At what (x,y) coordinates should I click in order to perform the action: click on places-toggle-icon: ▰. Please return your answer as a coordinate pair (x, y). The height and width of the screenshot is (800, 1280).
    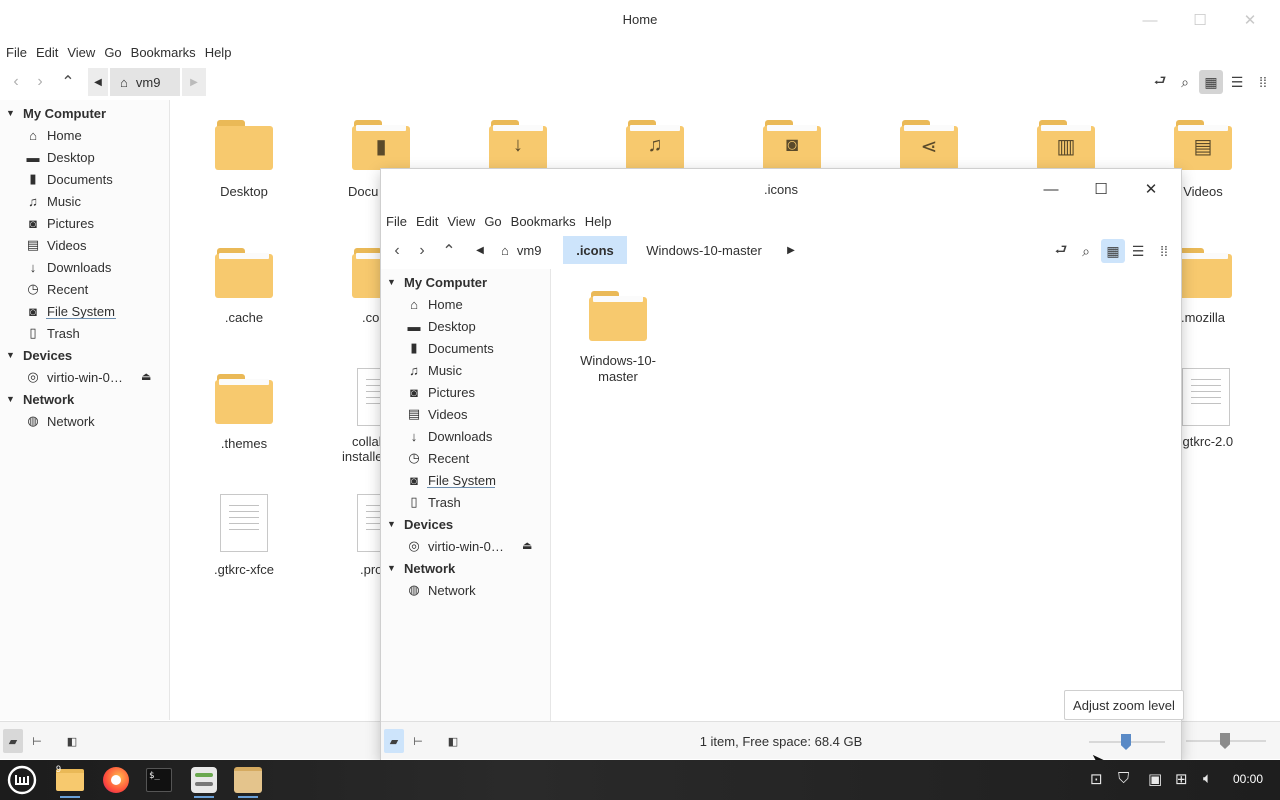
    Looking at the image, I should click on (13, 741).